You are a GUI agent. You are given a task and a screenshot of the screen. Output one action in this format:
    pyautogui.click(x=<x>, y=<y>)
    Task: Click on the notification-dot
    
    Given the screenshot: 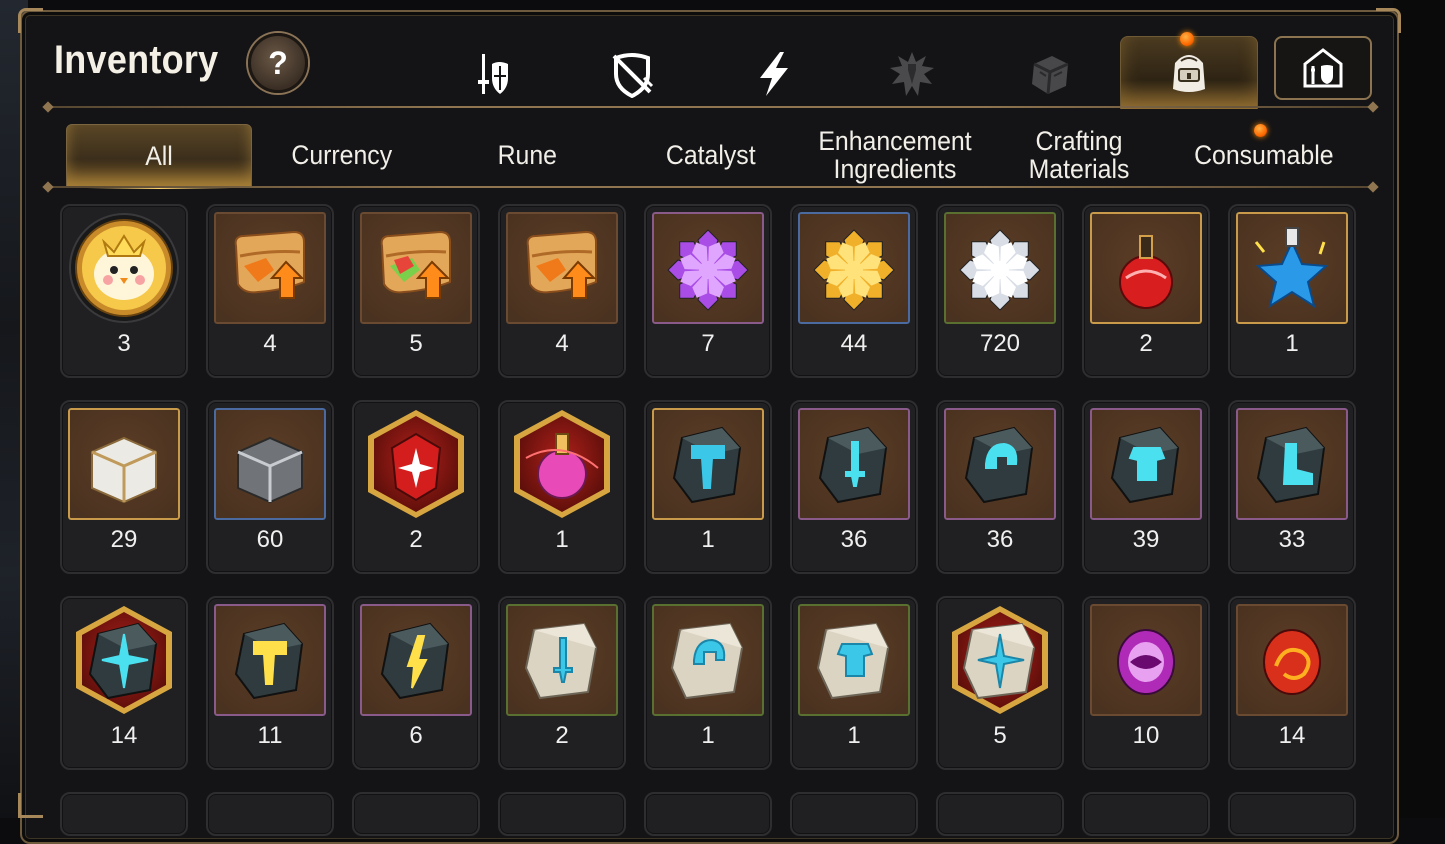 What is the action you would take?
    pyautogui.click(x=1187, y=39)
    